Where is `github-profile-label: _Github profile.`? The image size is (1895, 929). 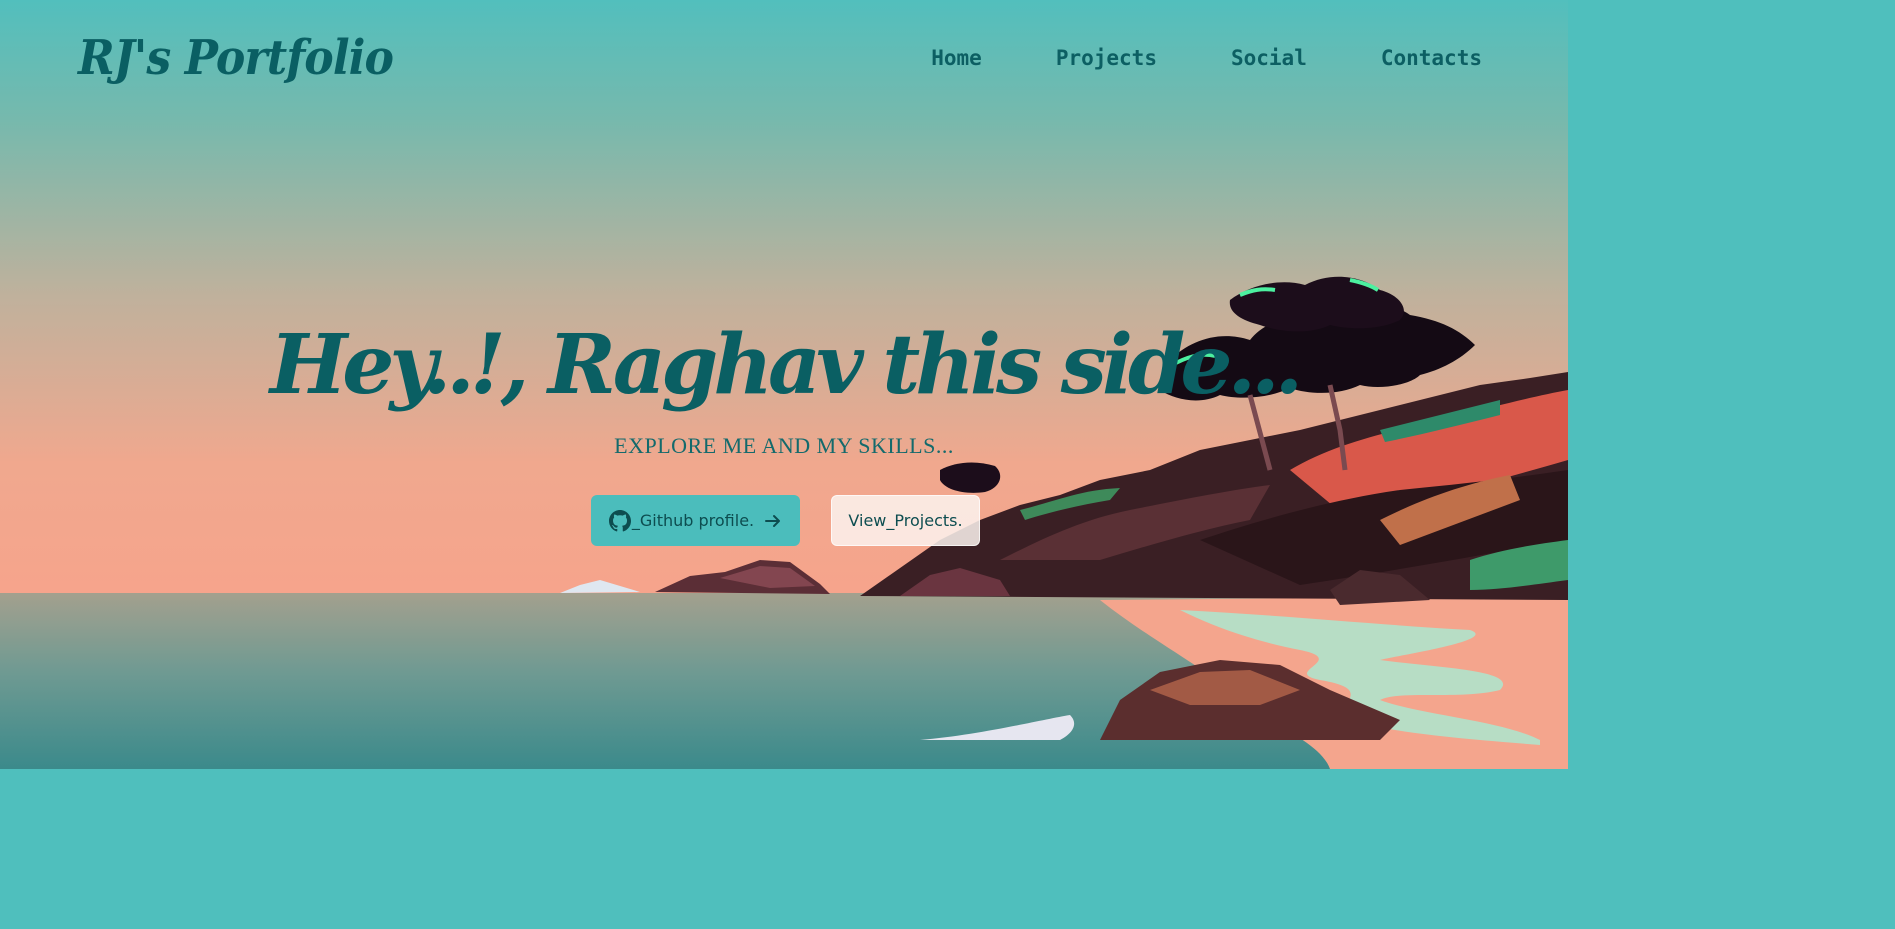 github-profile-label: _Github profile. is located at coordinates (693, 520).